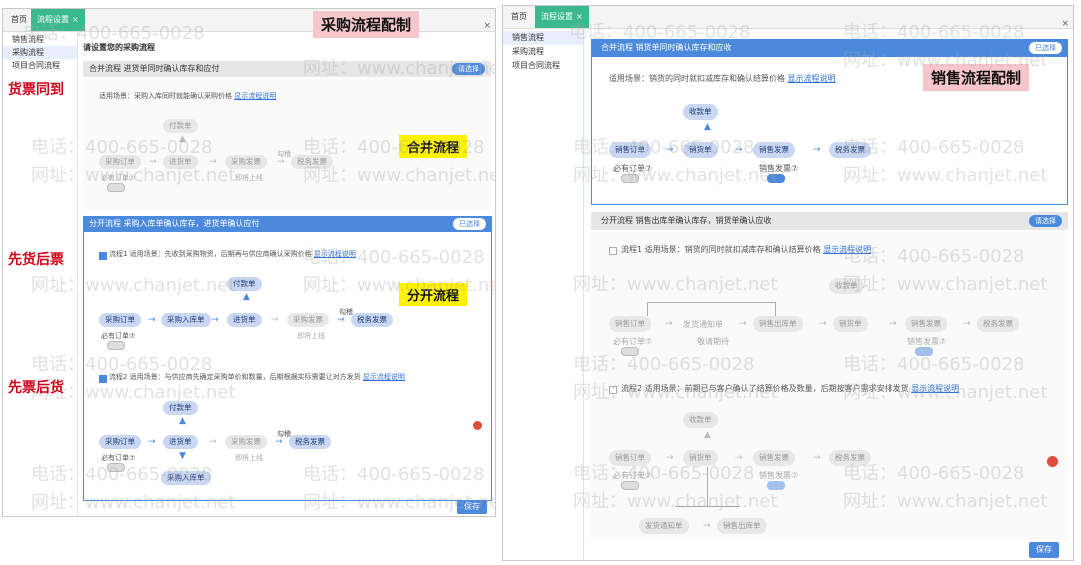 This screenshot has height=565, width=1081. I want to click on sidebar: 销售流程 采购流程 项目合同流程, so click(543, 294).